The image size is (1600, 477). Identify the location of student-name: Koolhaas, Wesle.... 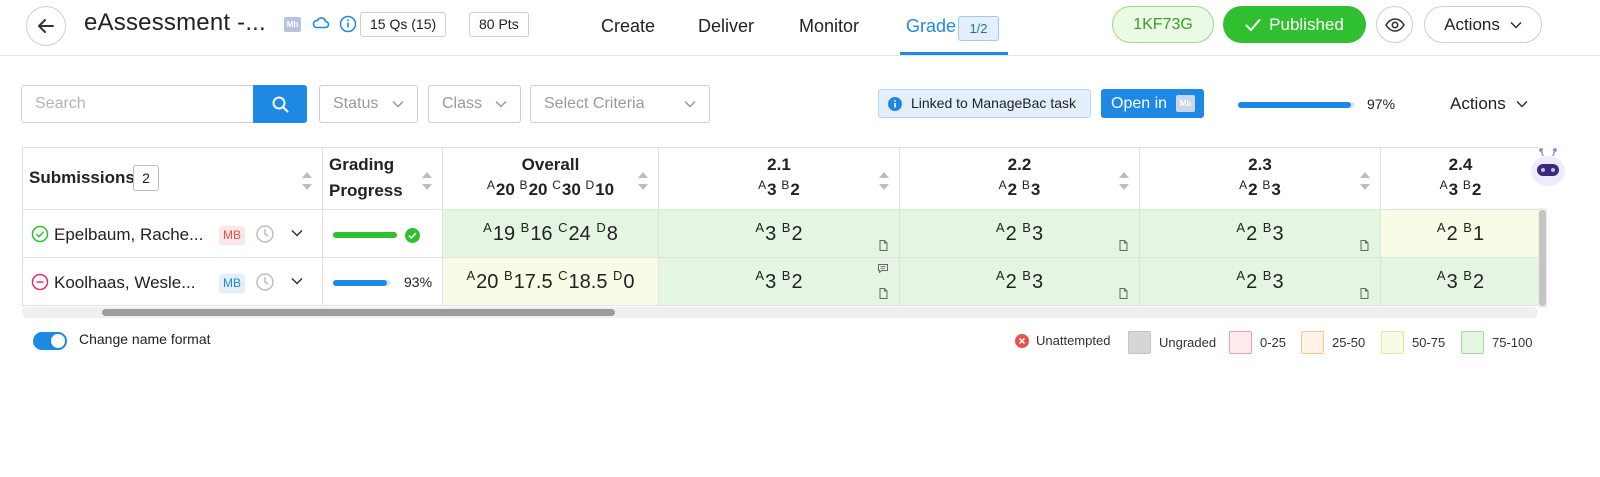
(124, 283).